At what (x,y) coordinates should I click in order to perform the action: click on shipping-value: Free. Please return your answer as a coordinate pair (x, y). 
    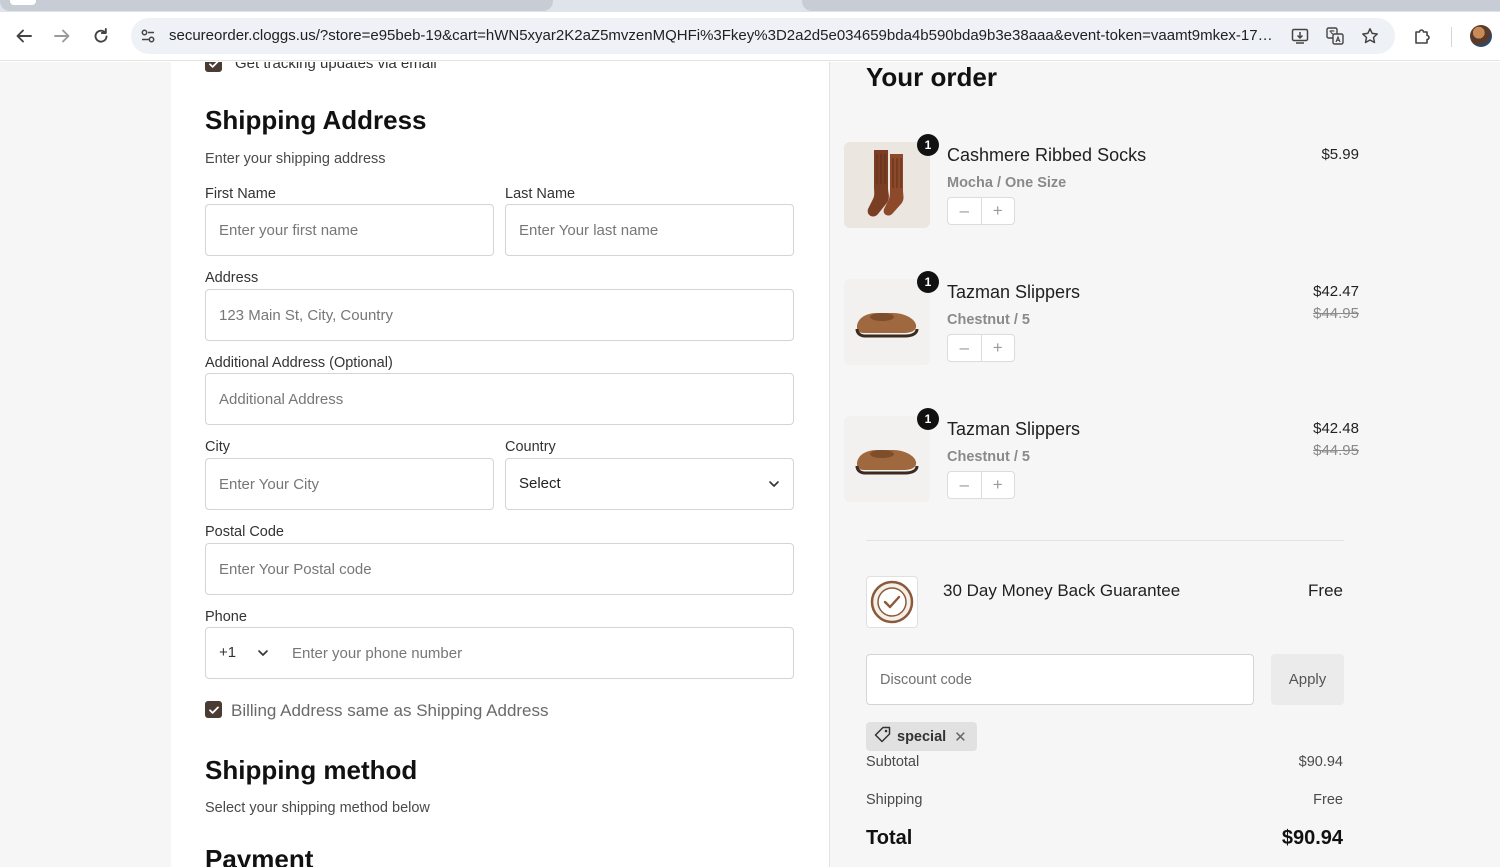
    Looking at the image, I should click on (1328, 800).